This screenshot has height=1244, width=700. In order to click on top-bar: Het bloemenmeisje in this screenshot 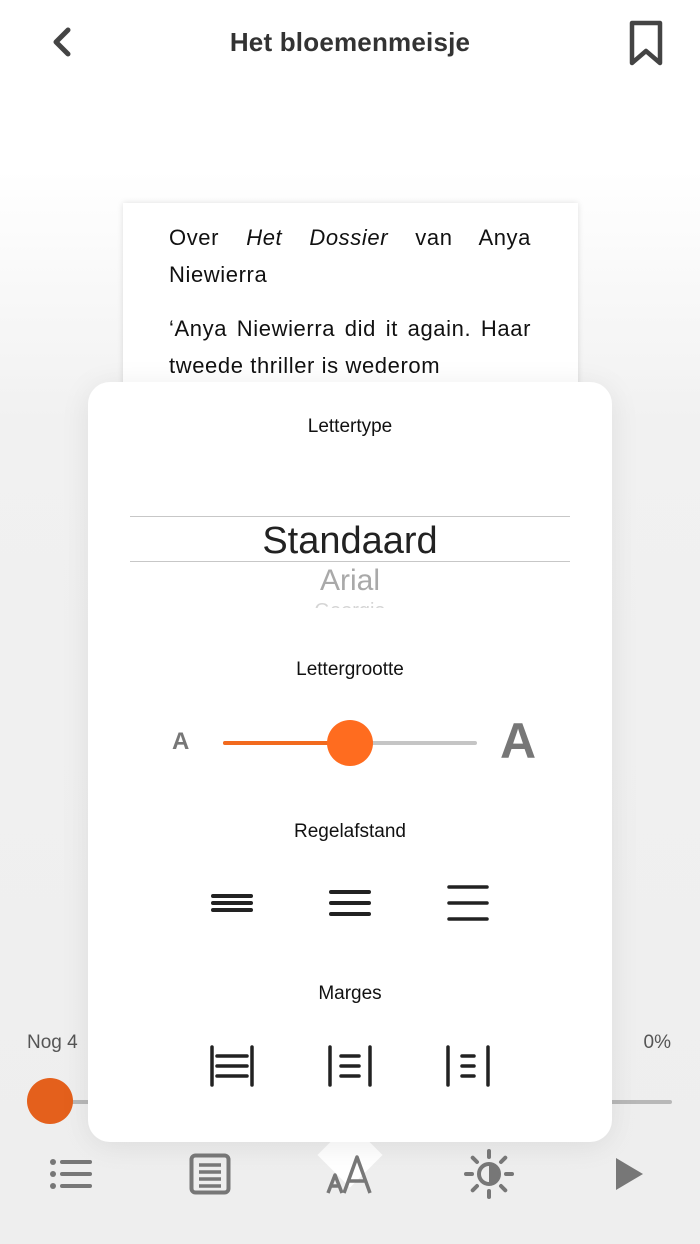, I will do `click(350, 45)`.